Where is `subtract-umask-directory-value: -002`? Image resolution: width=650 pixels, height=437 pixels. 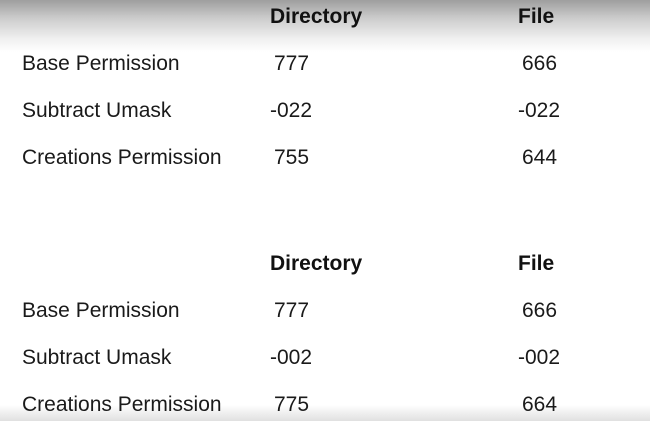 subtract-umask-directory-value: -002 is located at coordinates (291, 357).